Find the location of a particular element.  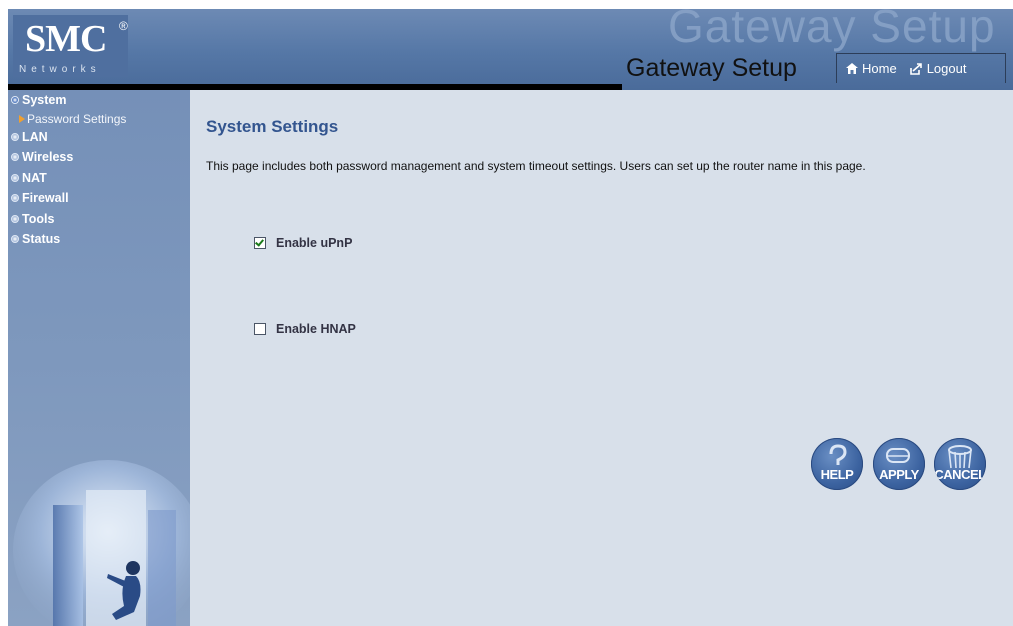

page-title: System Settings is located at coordinates (272, 126).